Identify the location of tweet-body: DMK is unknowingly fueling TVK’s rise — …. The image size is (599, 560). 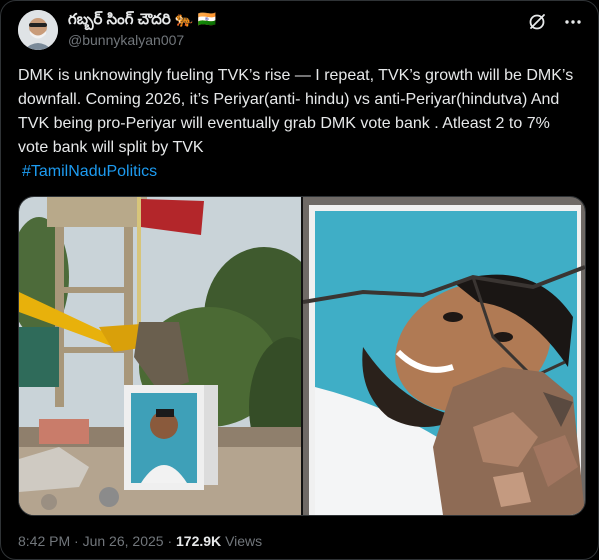
(296, 111).